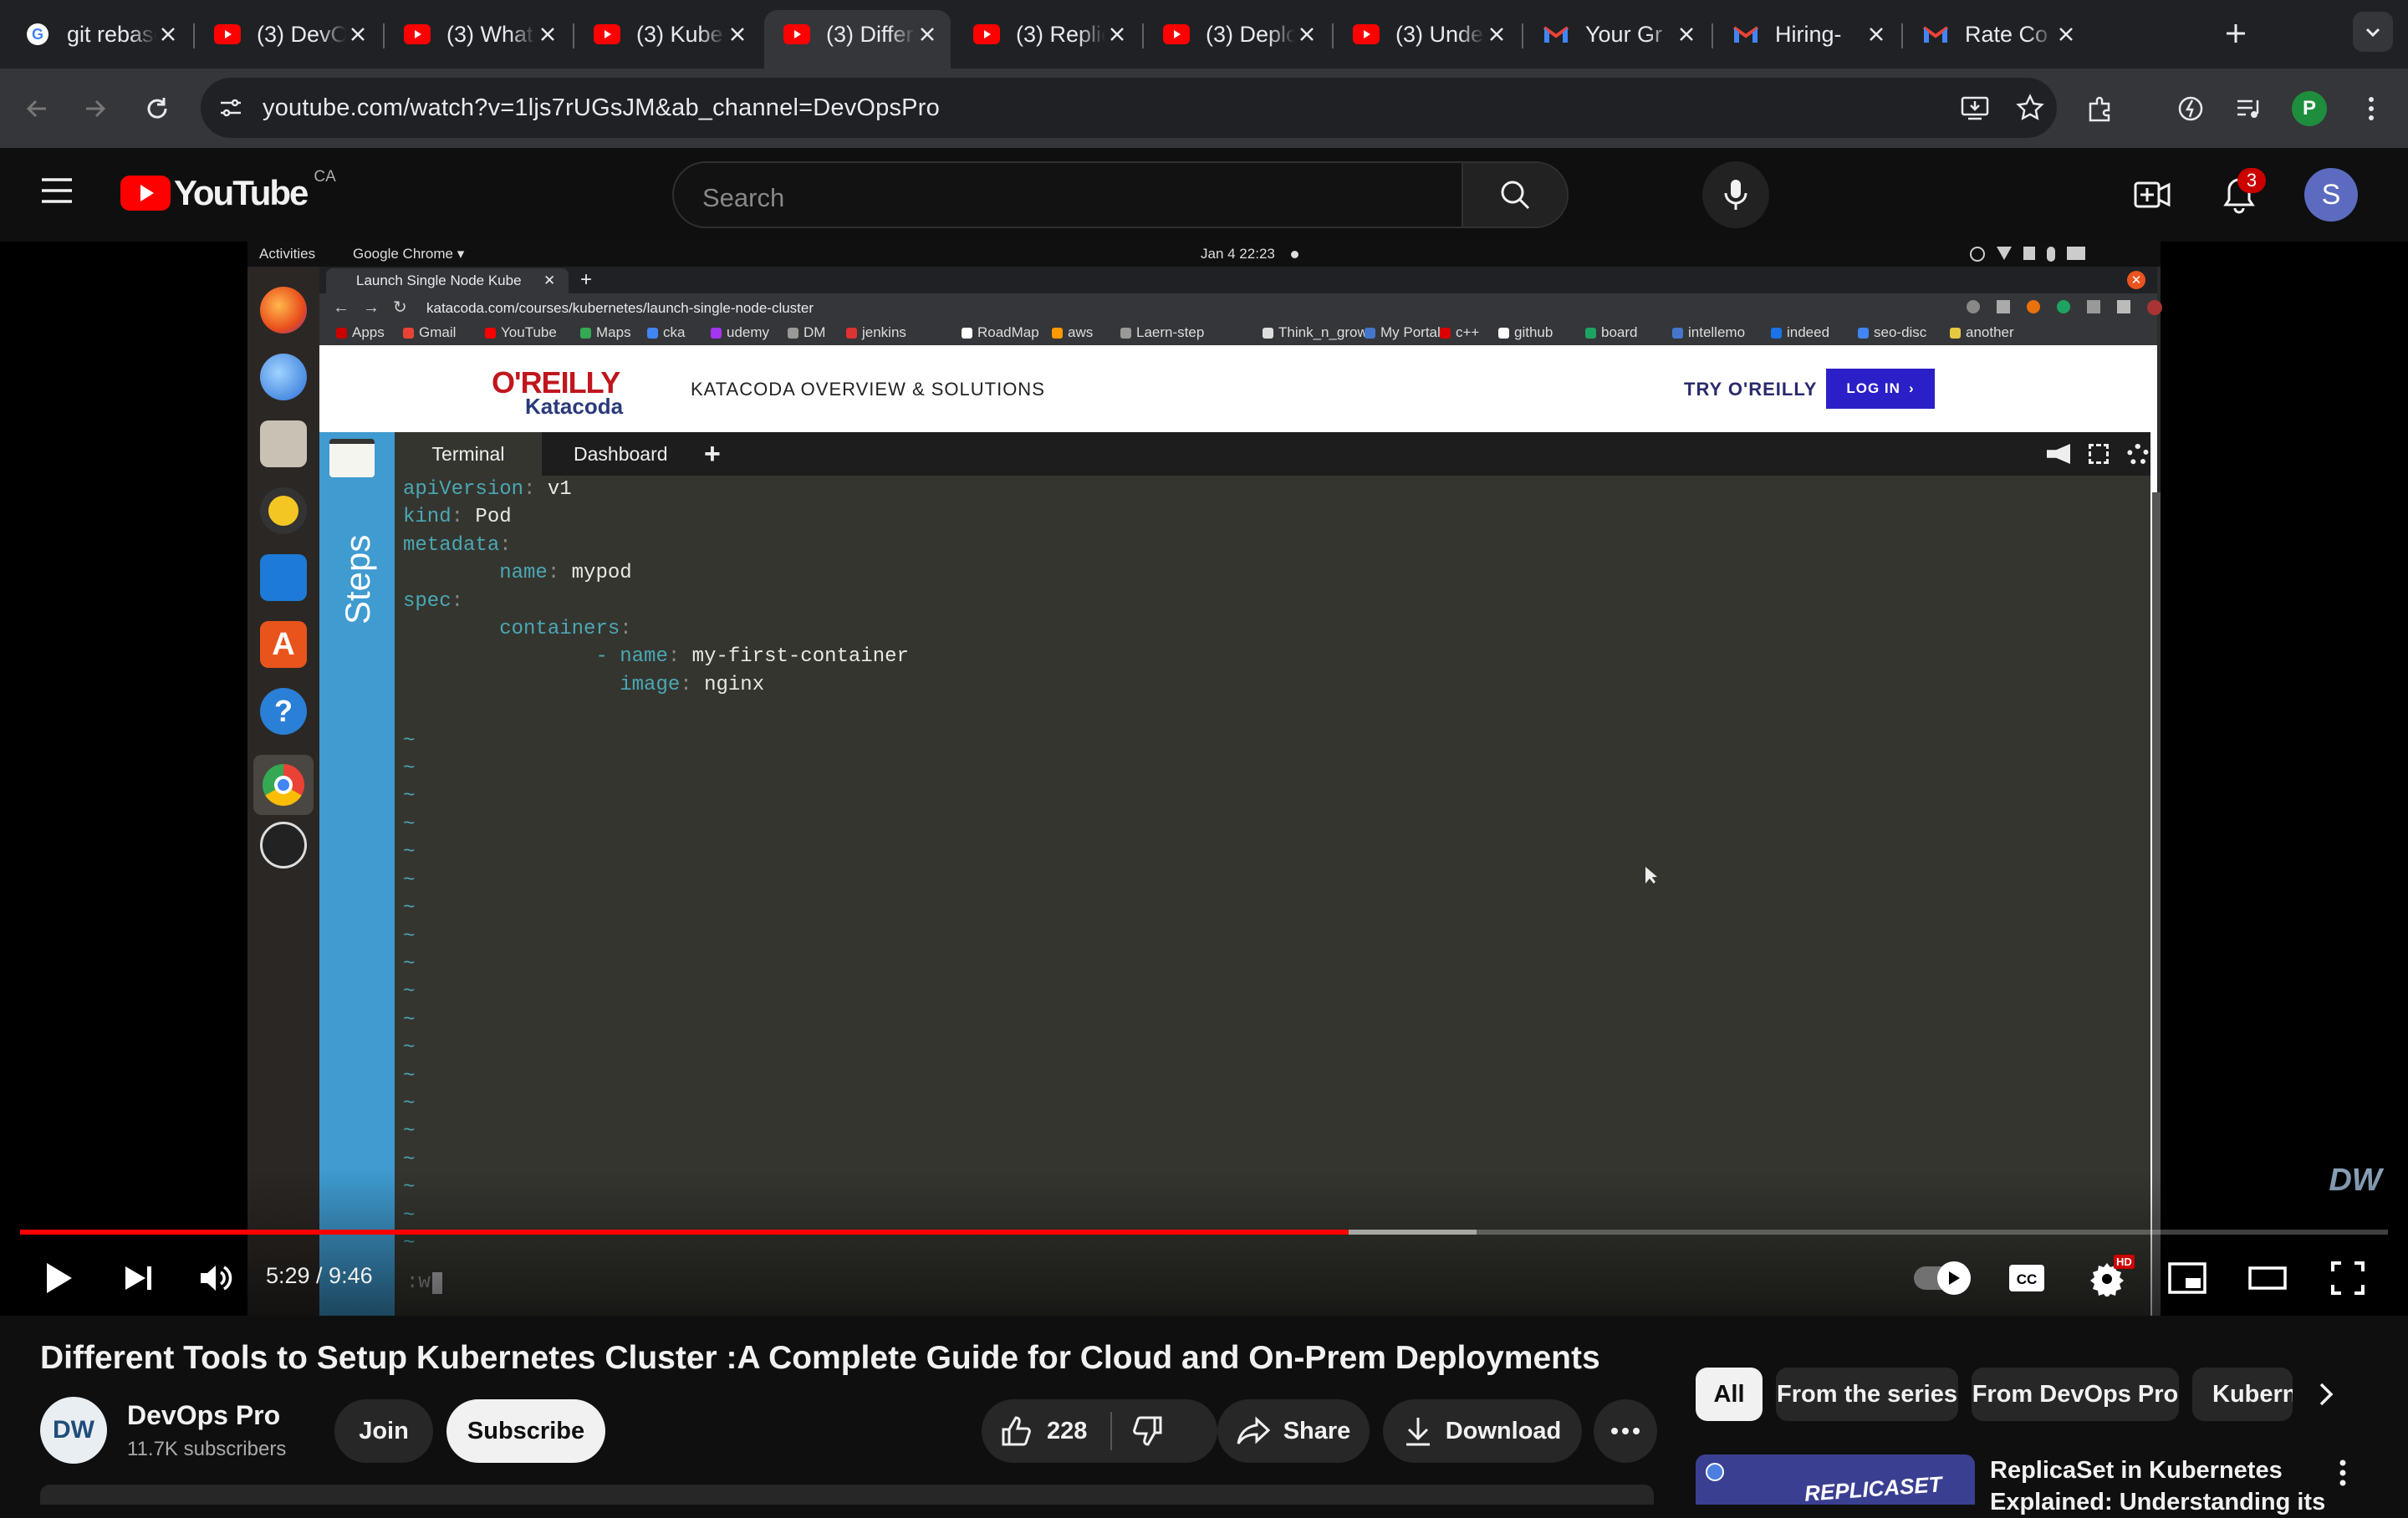 This screenshot has height=1518, width=2408. Describe the element at coordinates (1807, 34) in the screenshot. I see `browser-tab: Hiring-` at that location.